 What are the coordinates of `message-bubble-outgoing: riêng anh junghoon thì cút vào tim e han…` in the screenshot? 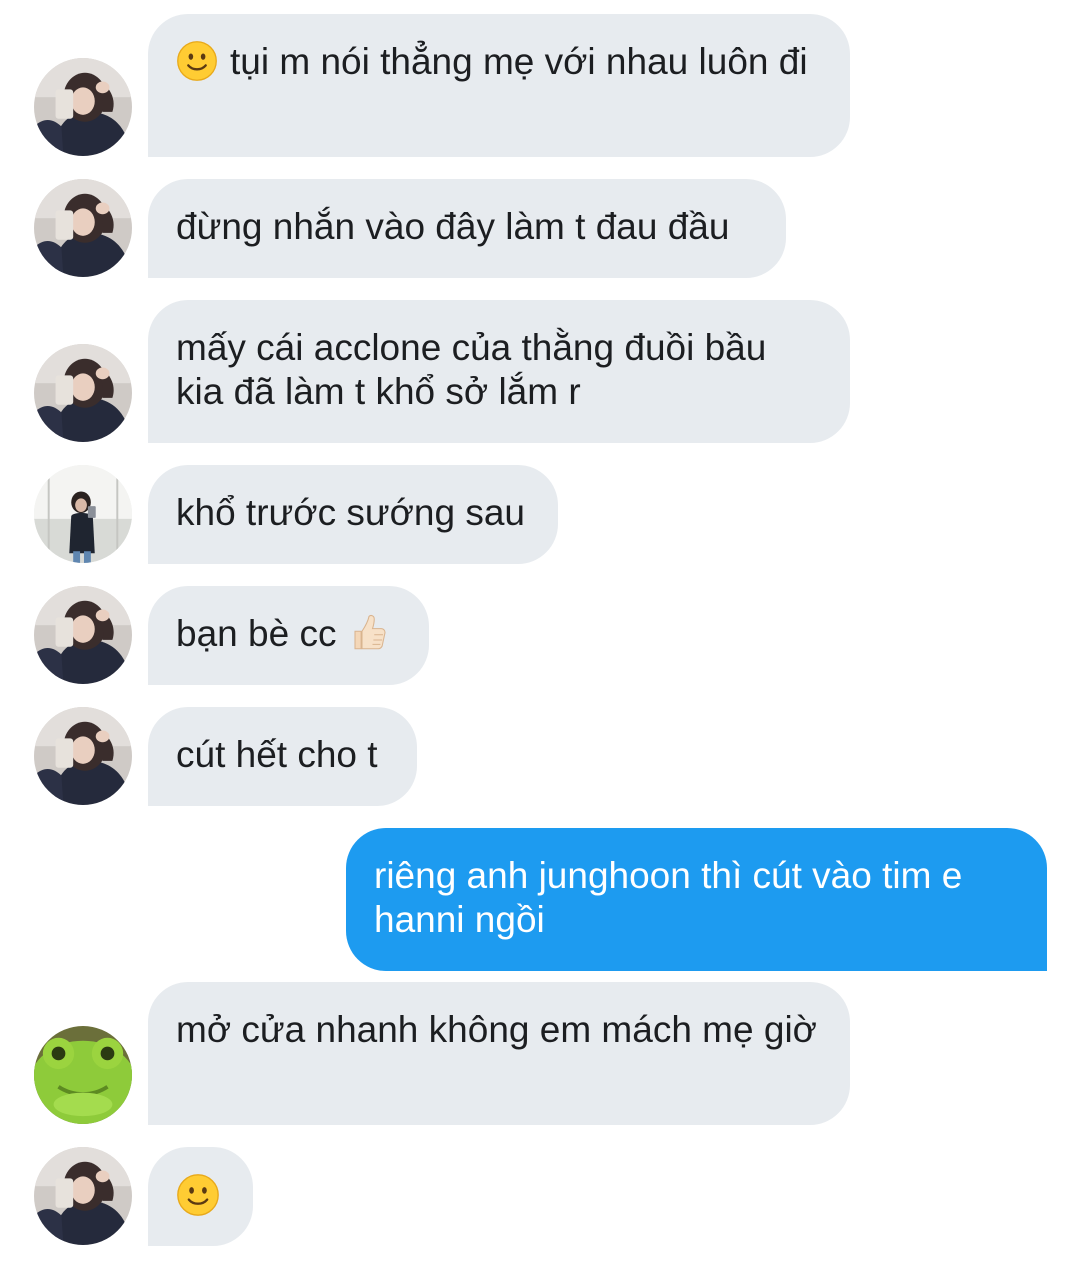 It's located at (696, 899).